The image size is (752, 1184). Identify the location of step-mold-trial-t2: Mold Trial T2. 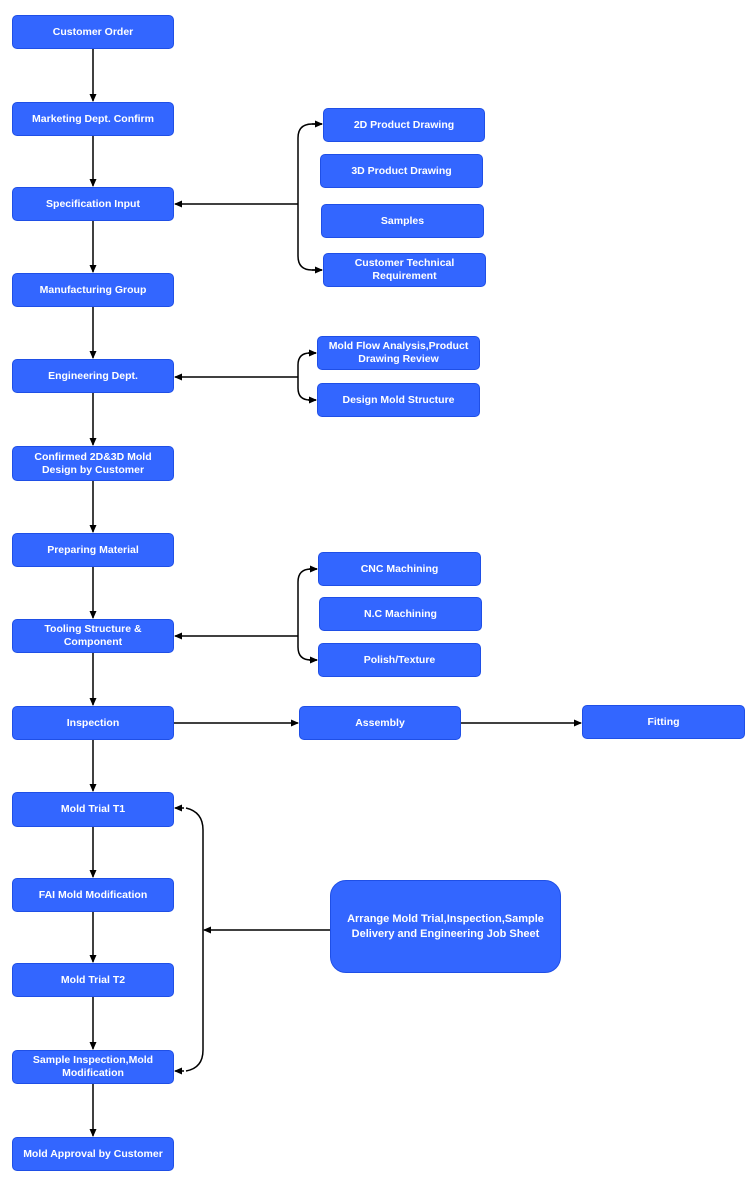
(93, 980).